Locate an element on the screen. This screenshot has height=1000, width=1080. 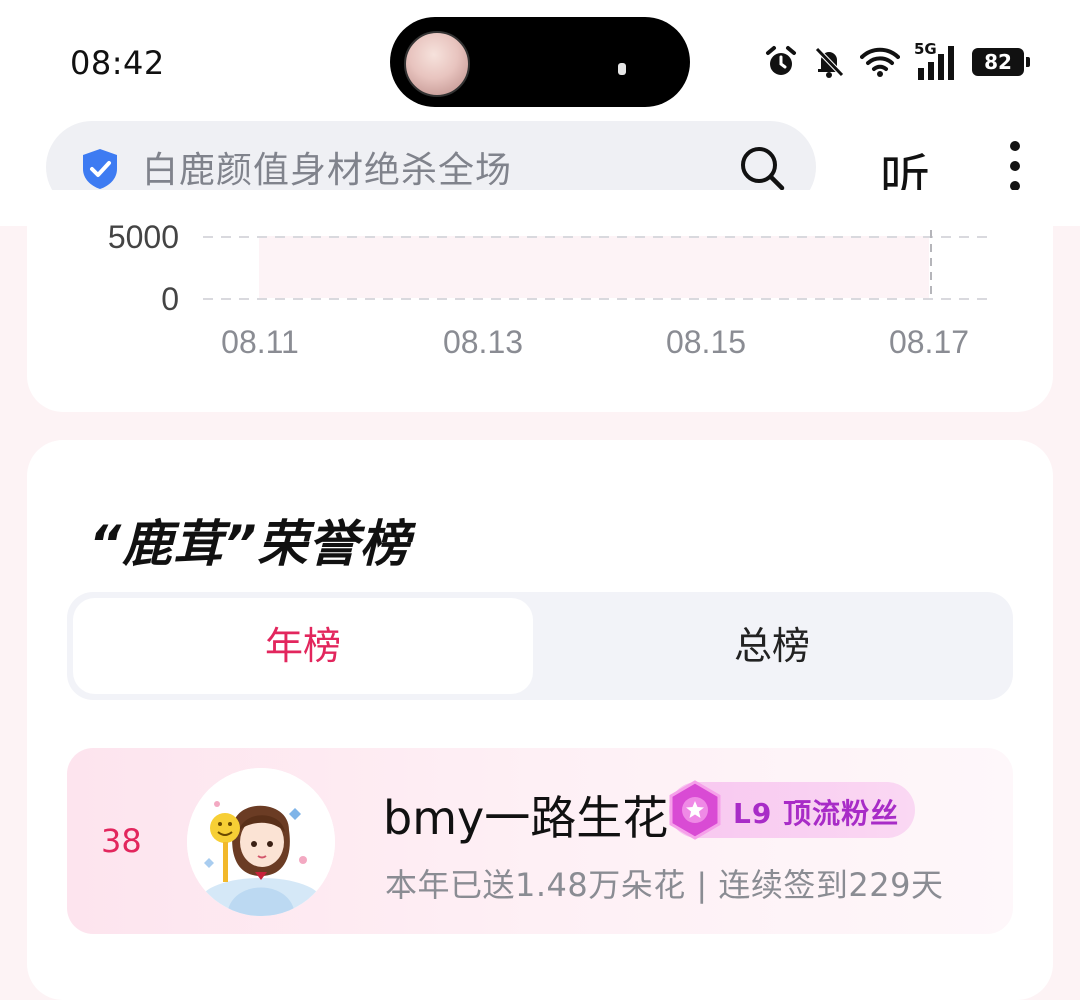
trend-chart: 5000 0 08.11 08.13 08.15 08.17 is located at coordinates (547, 289).